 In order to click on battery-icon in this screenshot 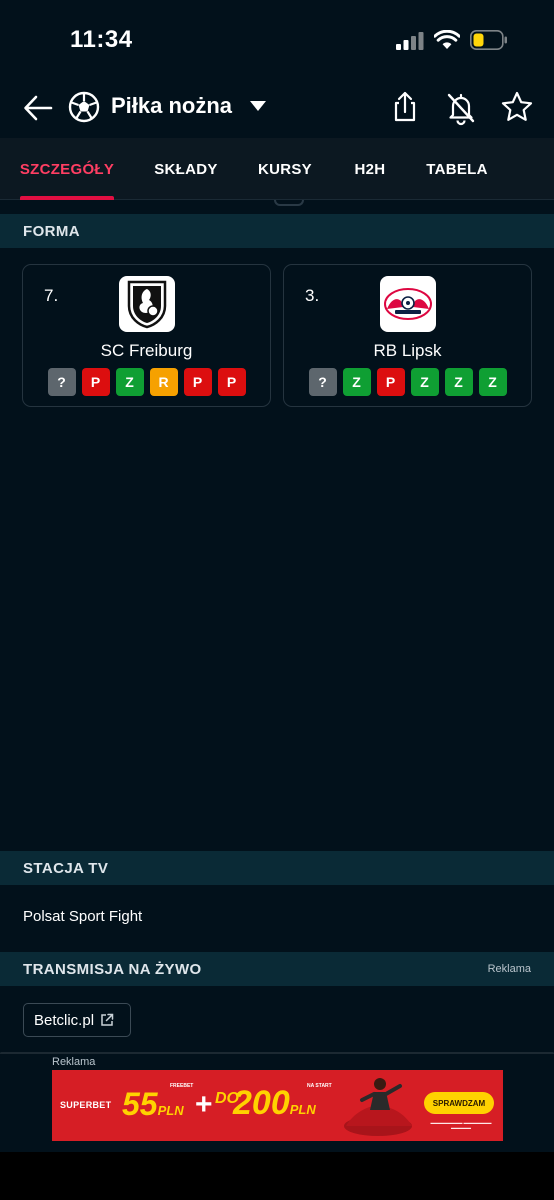, I will do `click(488, 40)`.